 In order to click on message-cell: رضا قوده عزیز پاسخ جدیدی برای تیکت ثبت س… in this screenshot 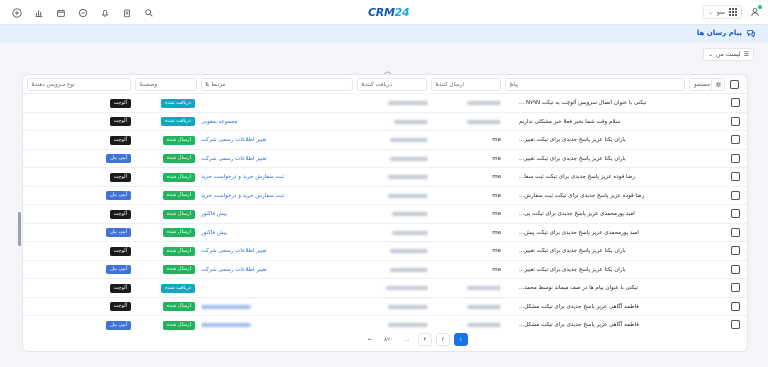, I will do `click(577, 177)`.